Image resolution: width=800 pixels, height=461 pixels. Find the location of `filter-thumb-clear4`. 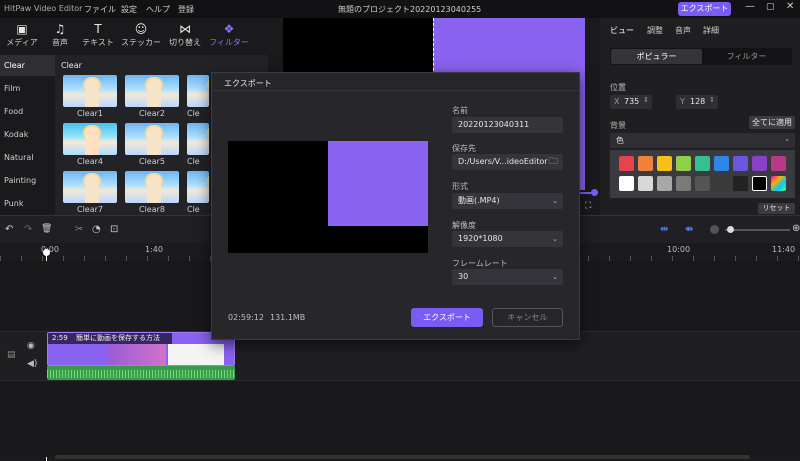

filter-thumb-clear4 is located at coordinates (90, 139).